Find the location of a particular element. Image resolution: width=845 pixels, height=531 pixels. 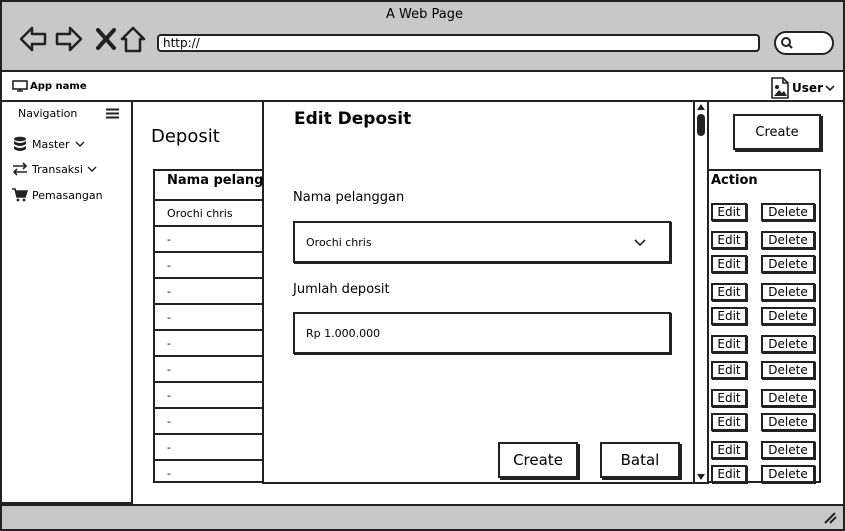

home-icon is located at coordinates (133, 39).